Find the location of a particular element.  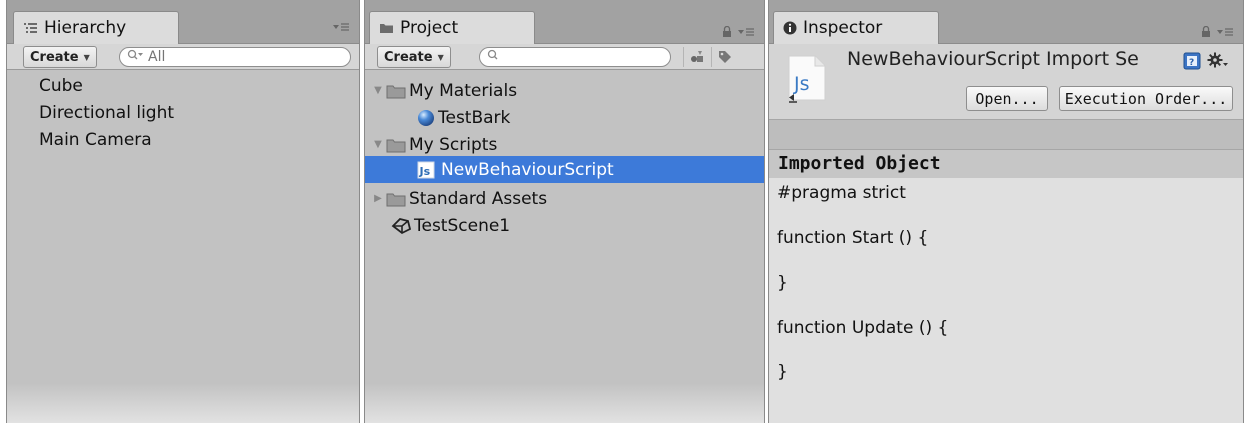

js-script-icon: Js is located at coordinates (426, 170).